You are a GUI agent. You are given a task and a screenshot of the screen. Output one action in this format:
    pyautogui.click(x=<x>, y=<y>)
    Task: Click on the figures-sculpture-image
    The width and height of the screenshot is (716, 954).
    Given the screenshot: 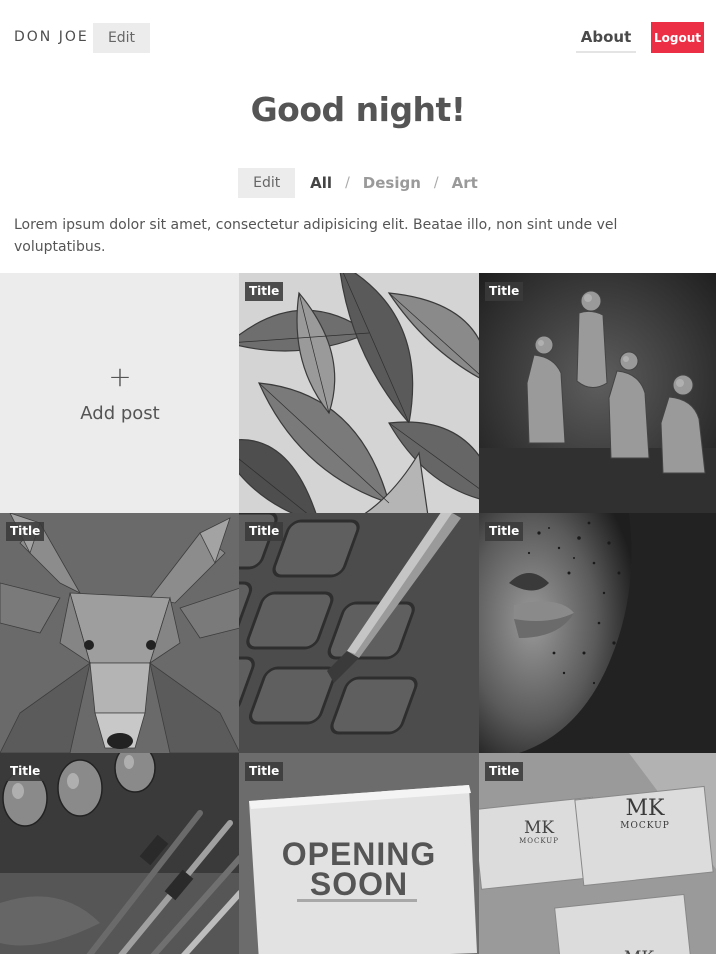 What is the action you would take?
    pyautogui.click(x=597, y=393)
    